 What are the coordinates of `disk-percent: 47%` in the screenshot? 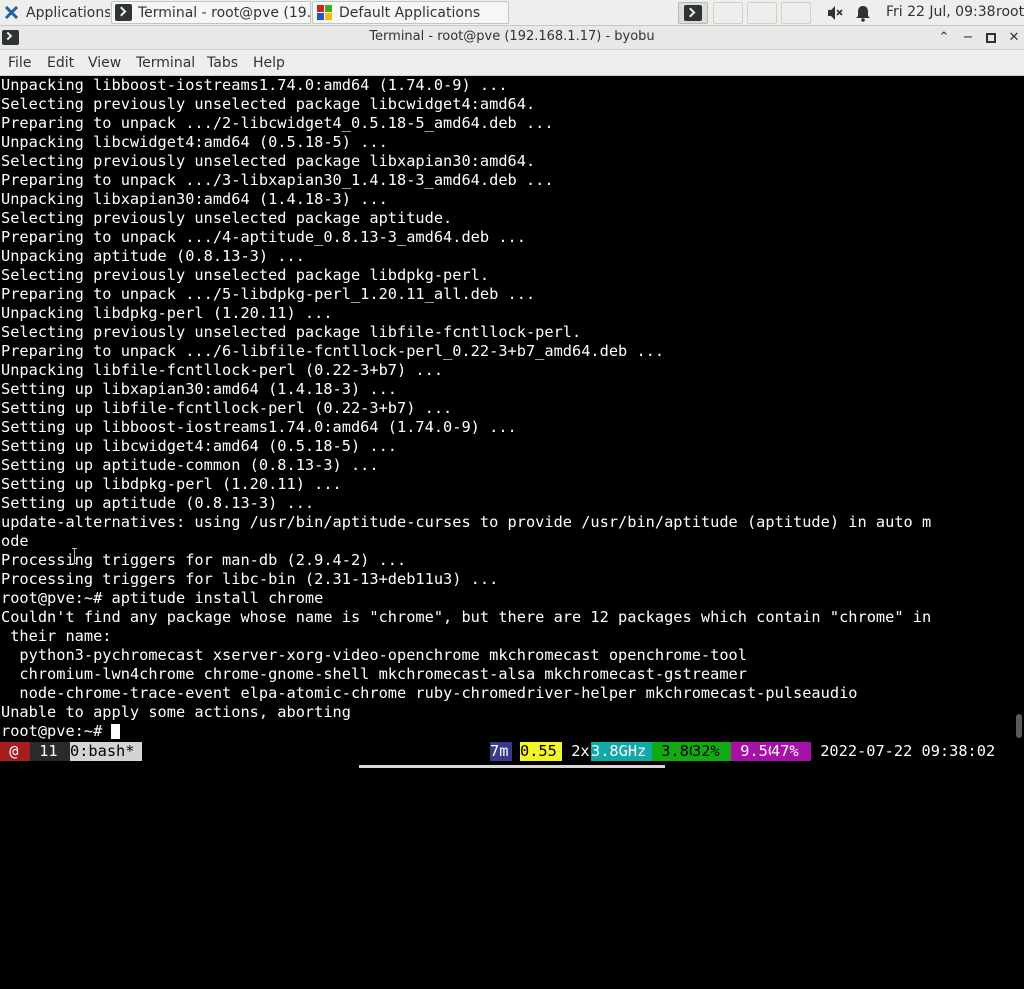 It's located at (791, 751).